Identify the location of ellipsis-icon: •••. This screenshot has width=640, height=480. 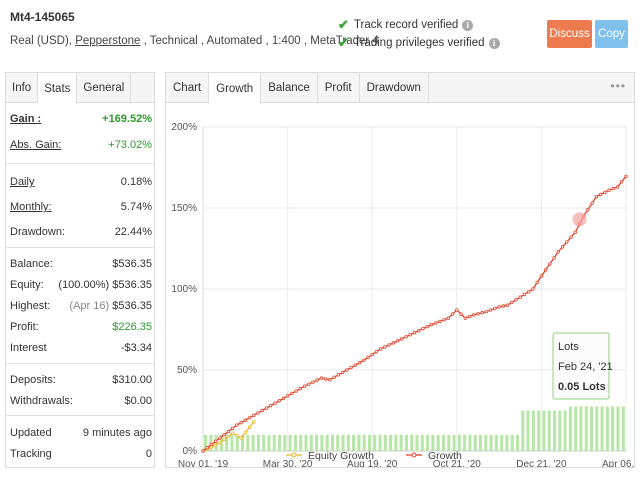
(618, 86).